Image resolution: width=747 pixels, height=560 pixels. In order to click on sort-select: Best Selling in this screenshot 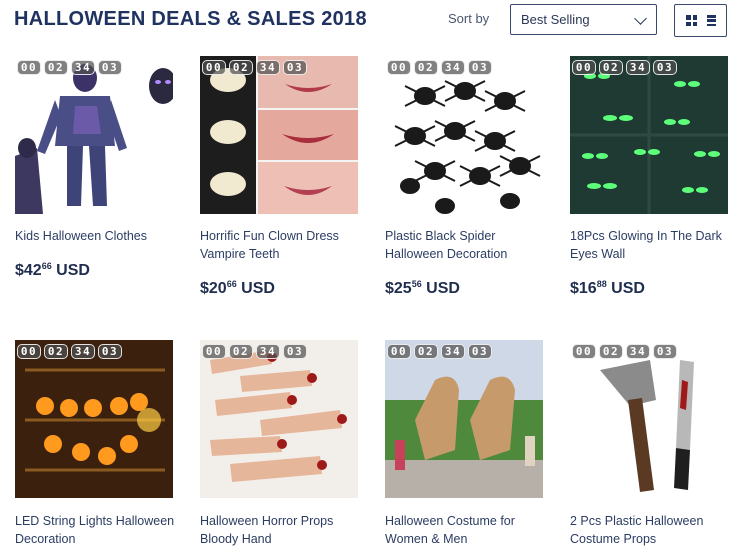, I will do `click(583, 19)`.